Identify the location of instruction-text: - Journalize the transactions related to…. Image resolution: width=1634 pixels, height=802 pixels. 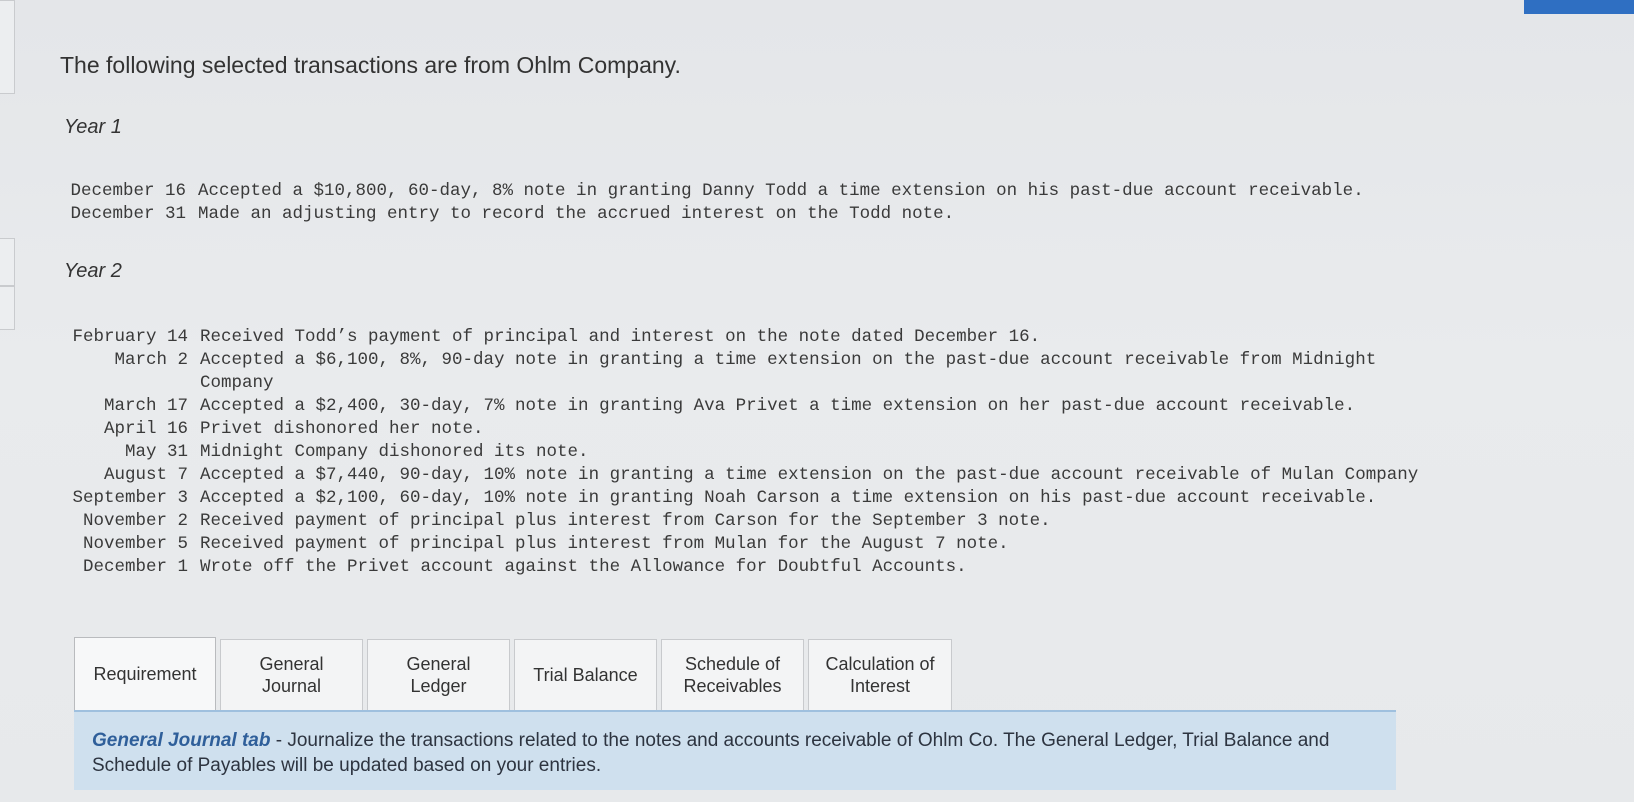
(711, 753).